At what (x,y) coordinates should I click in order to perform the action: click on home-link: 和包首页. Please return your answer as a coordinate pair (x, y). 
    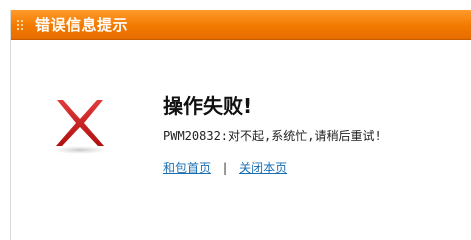
    Looking at the image, I should click on (187, 168).